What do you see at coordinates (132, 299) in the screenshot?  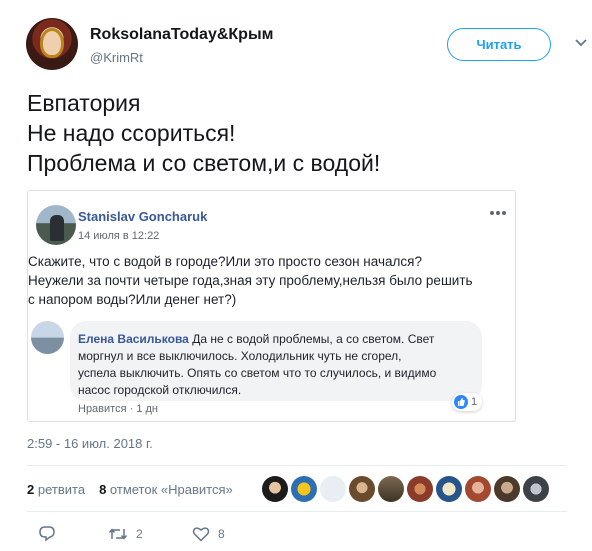 I see `post-text-line: с напором воды?Или денег нет?)` at bounding box center [132, 299].